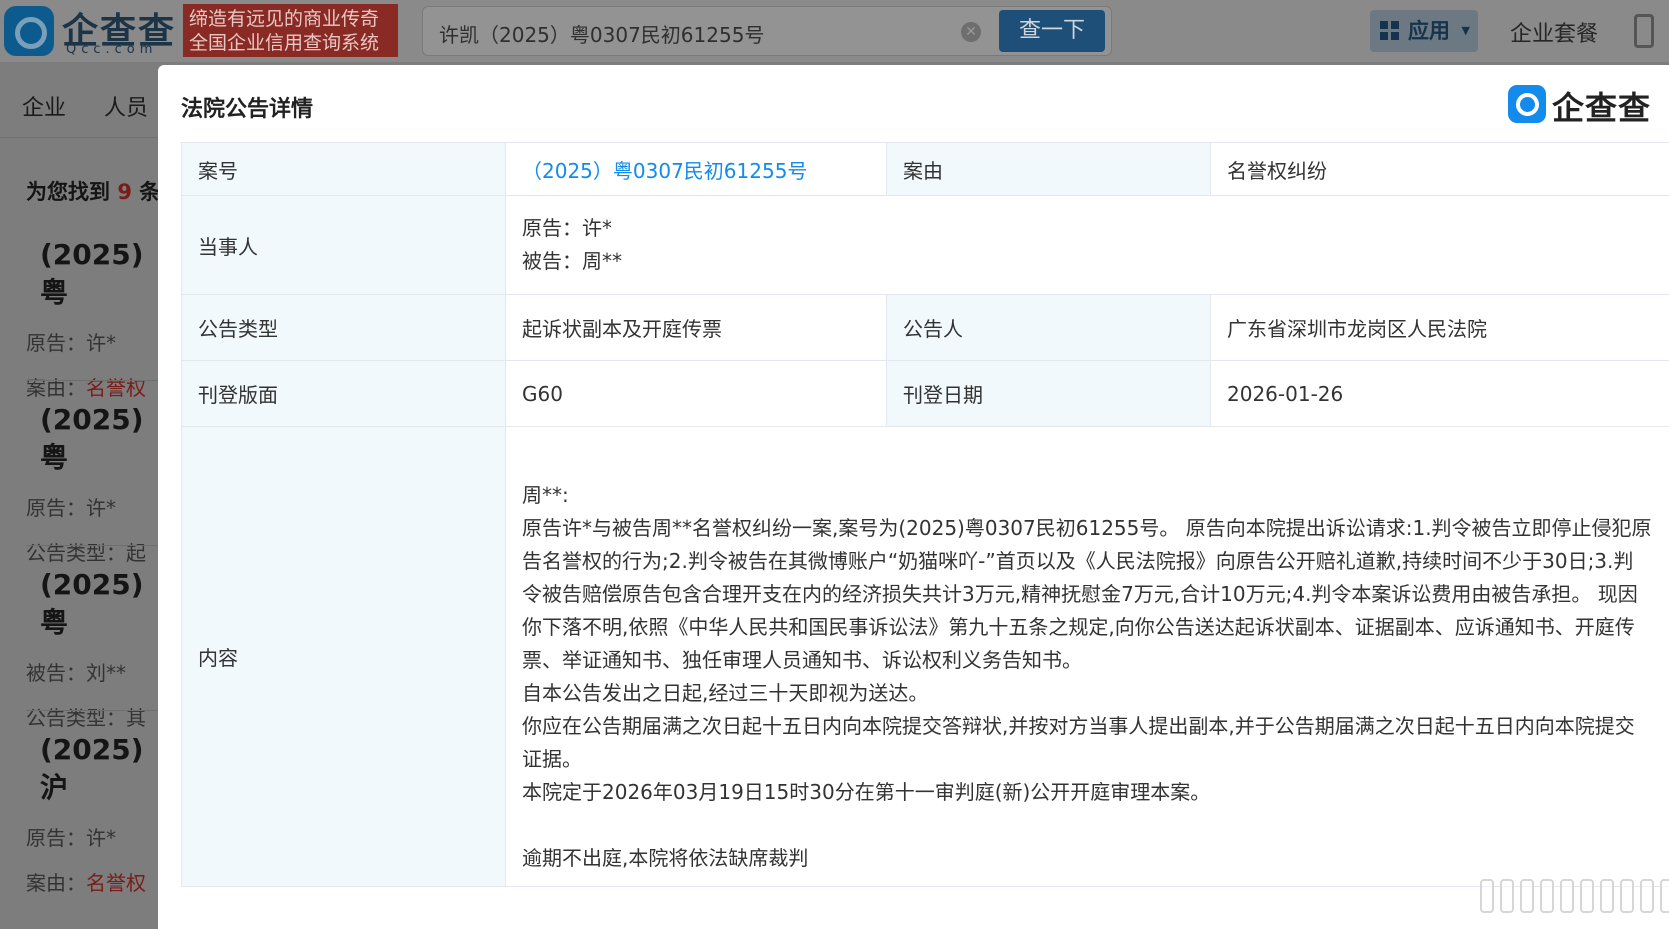 This screenshot has width=1669, height=929. What do you see at coordinates (971, 32) in the screenshot?
I see `clear-icon: ✕` at bounding box center [971, 32].